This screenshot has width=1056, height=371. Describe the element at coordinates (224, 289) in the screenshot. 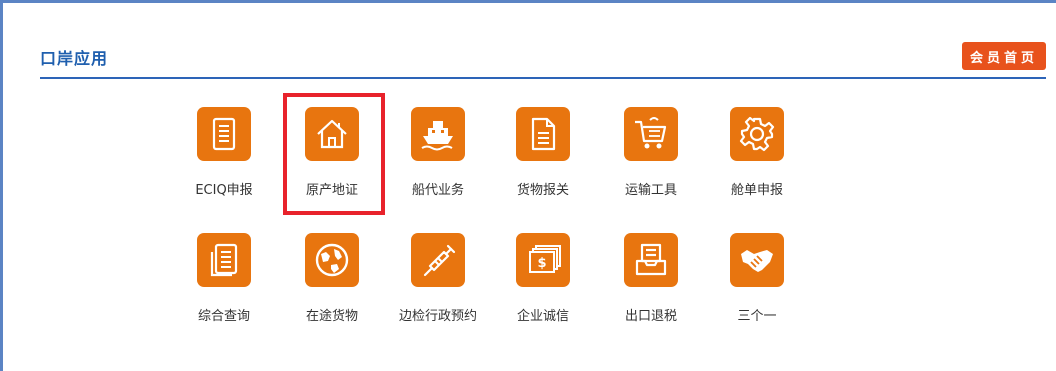

I see `app-tile-comprehensive-query: 综合查询` at that location.